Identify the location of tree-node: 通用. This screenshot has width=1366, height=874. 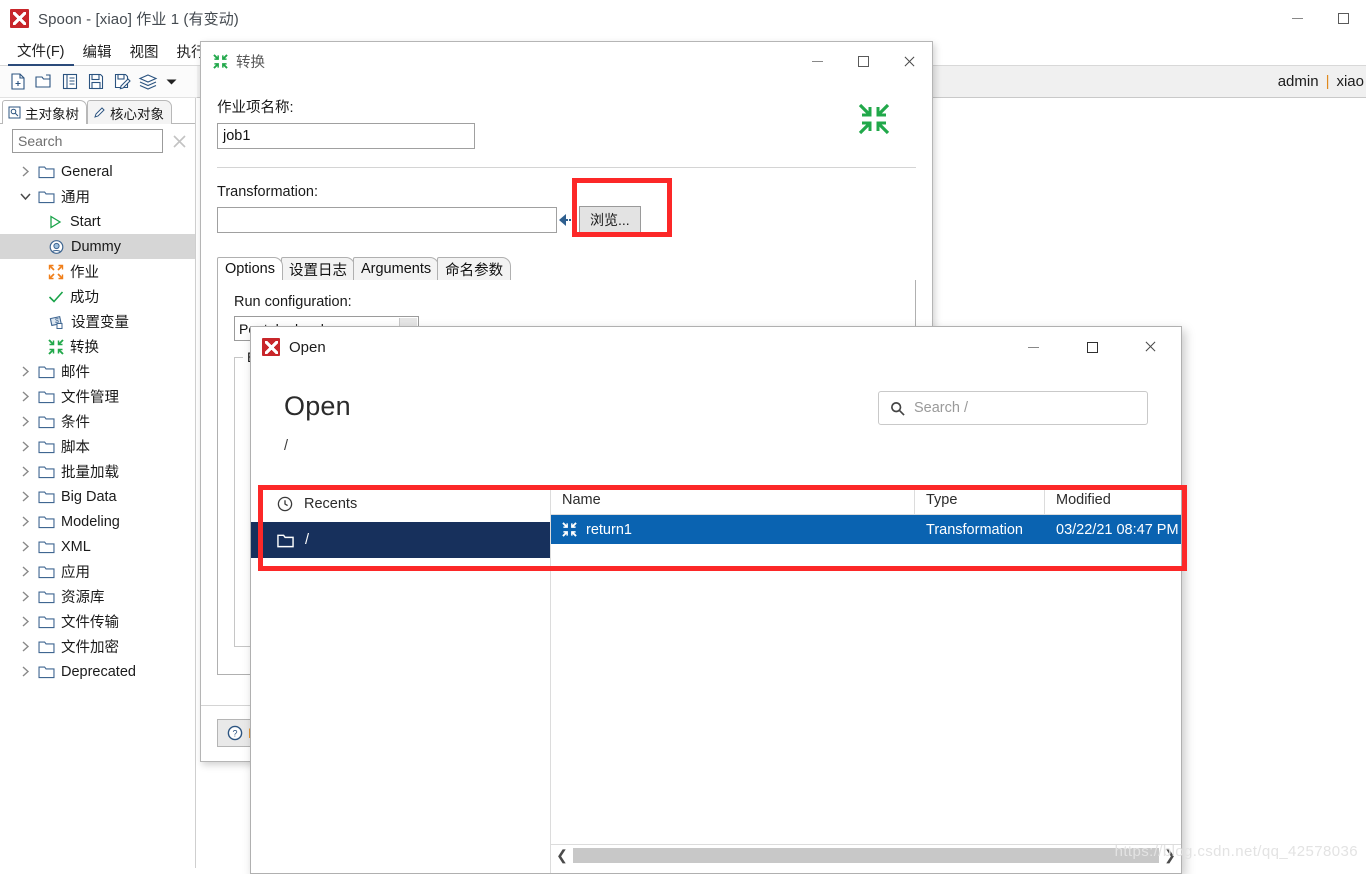
(97, 196).